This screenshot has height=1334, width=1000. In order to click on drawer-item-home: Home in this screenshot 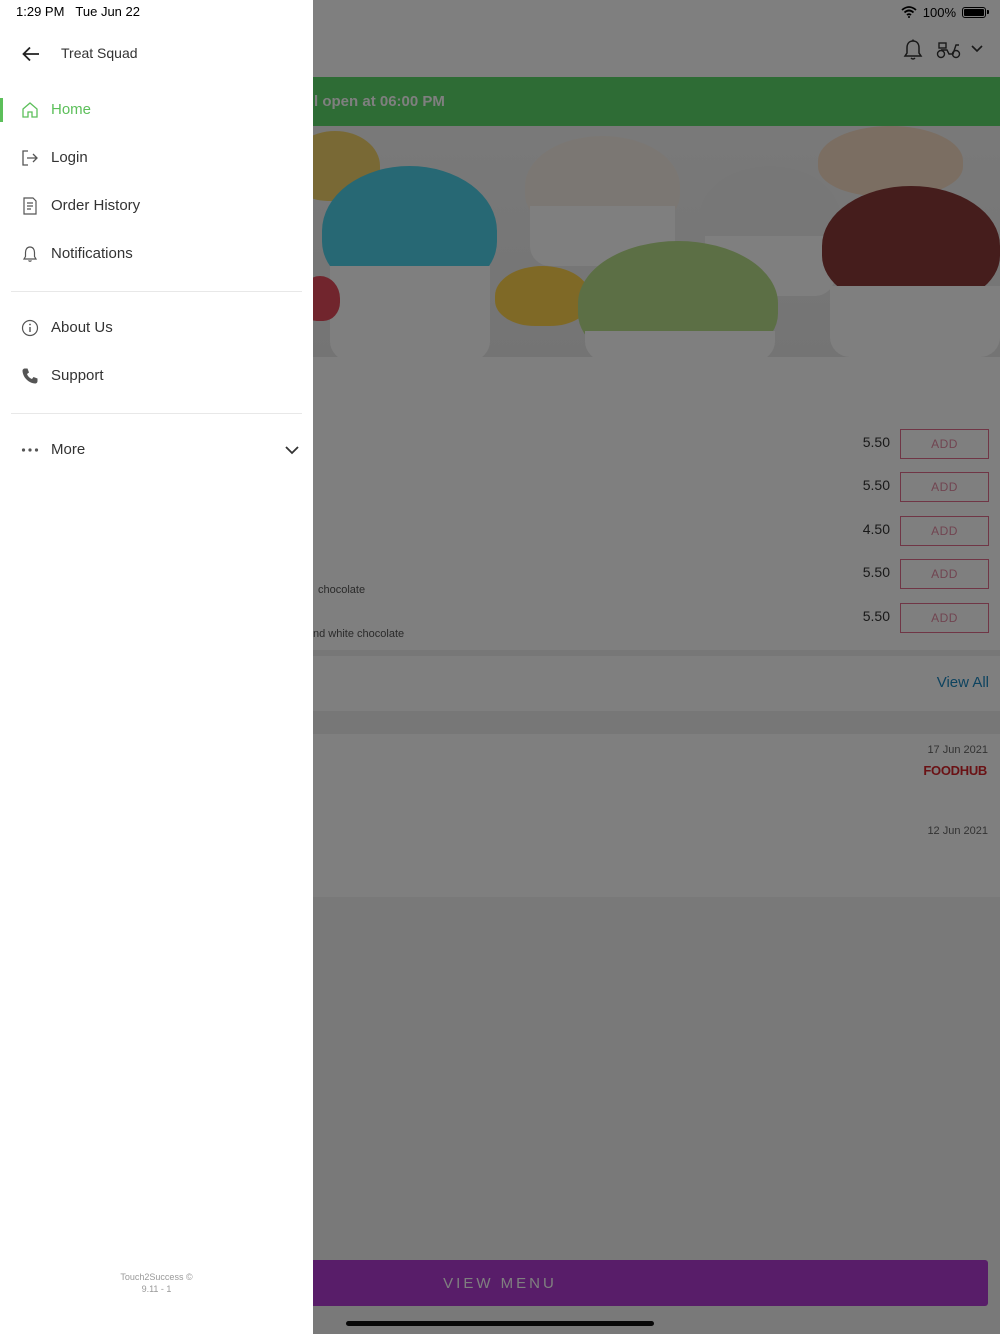, I will do `click(156, 110)`.